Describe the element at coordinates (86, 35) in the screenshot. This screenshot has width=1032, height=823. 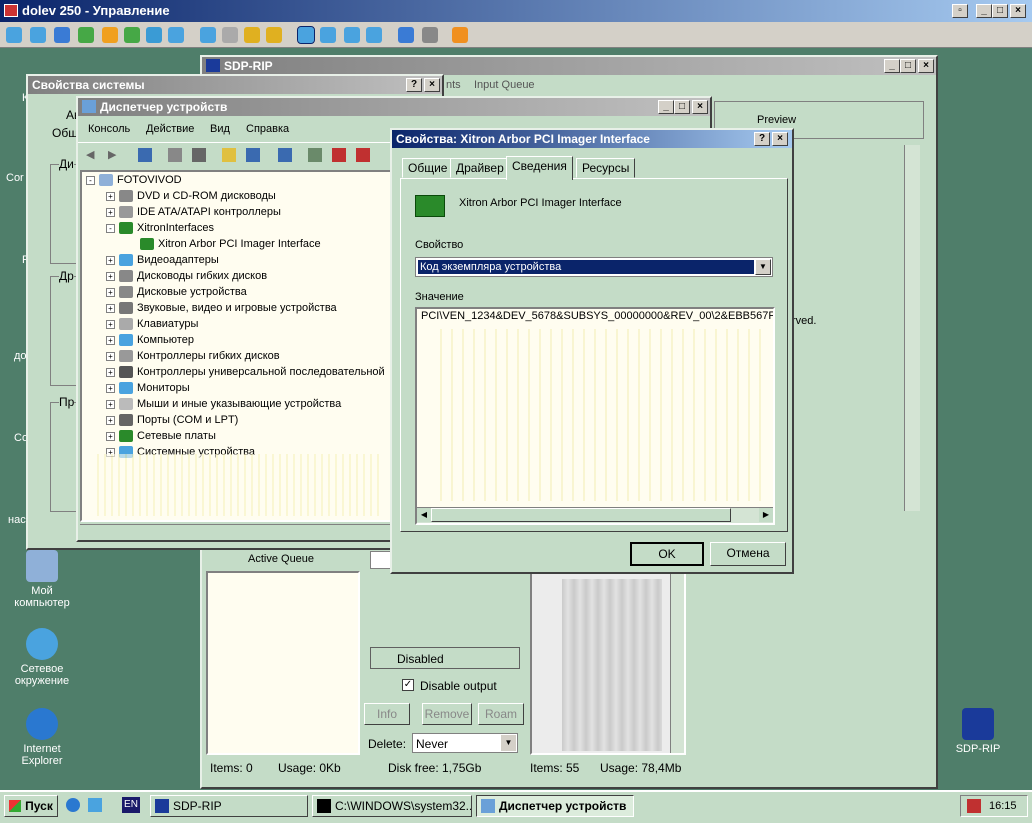
I see `tool-transfer-icon` at that location.